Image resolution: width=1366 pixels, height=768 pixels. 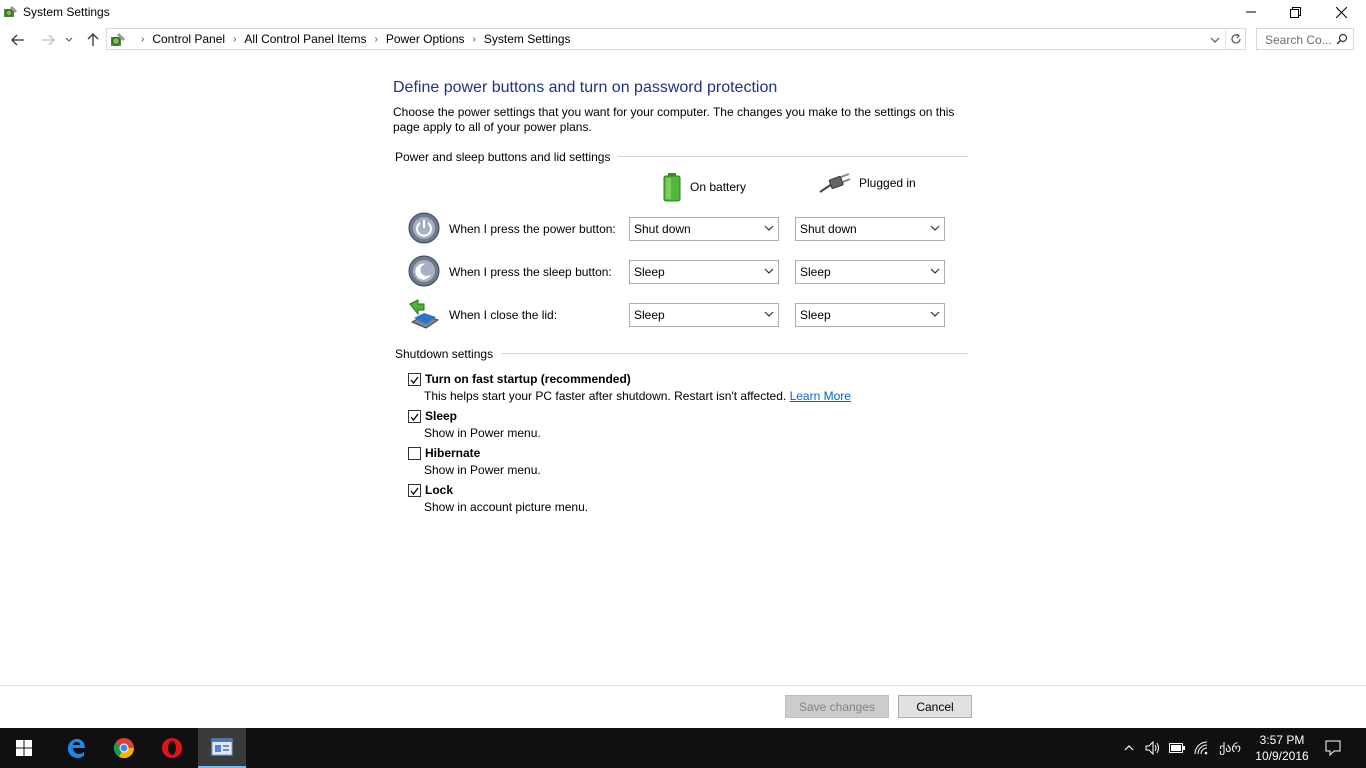 What do you see at coordinates (683, 685) in the screenshot?
I see `footer-divider` at bounding box center [683, 685].